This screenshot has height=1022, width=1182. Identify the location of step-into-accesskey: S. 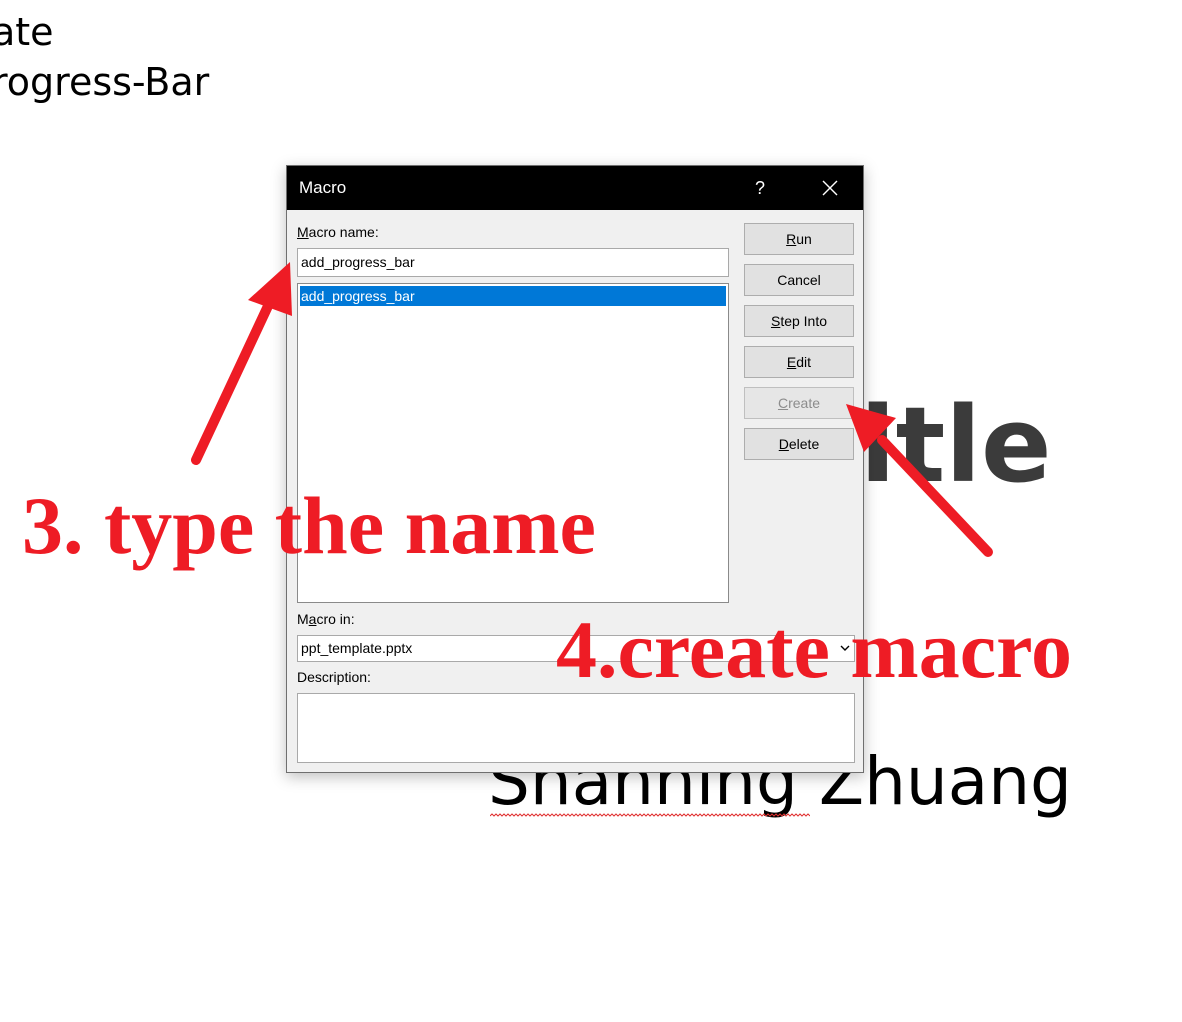
(775, 321).